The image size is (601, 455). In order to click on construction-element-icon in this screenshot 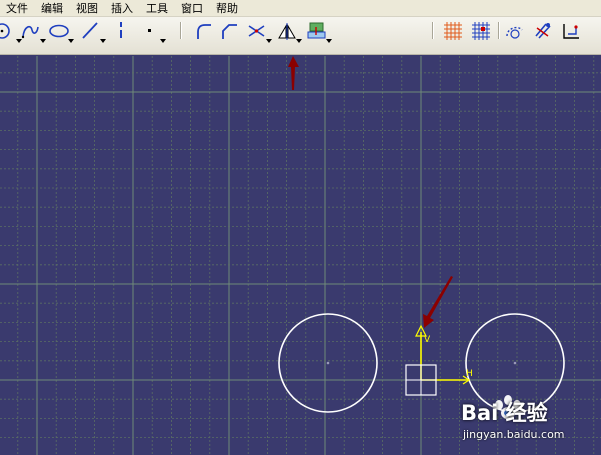, I will do `click(514, 32)`.